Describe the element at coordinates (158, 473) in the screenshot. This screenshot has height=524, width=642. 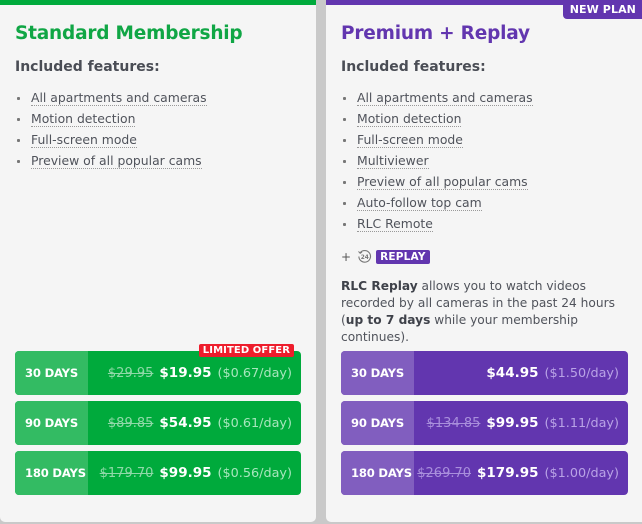
I see `price-option-180-days: 180 DAYS $179.70 $99.95 ($0.56/day)` at that location.